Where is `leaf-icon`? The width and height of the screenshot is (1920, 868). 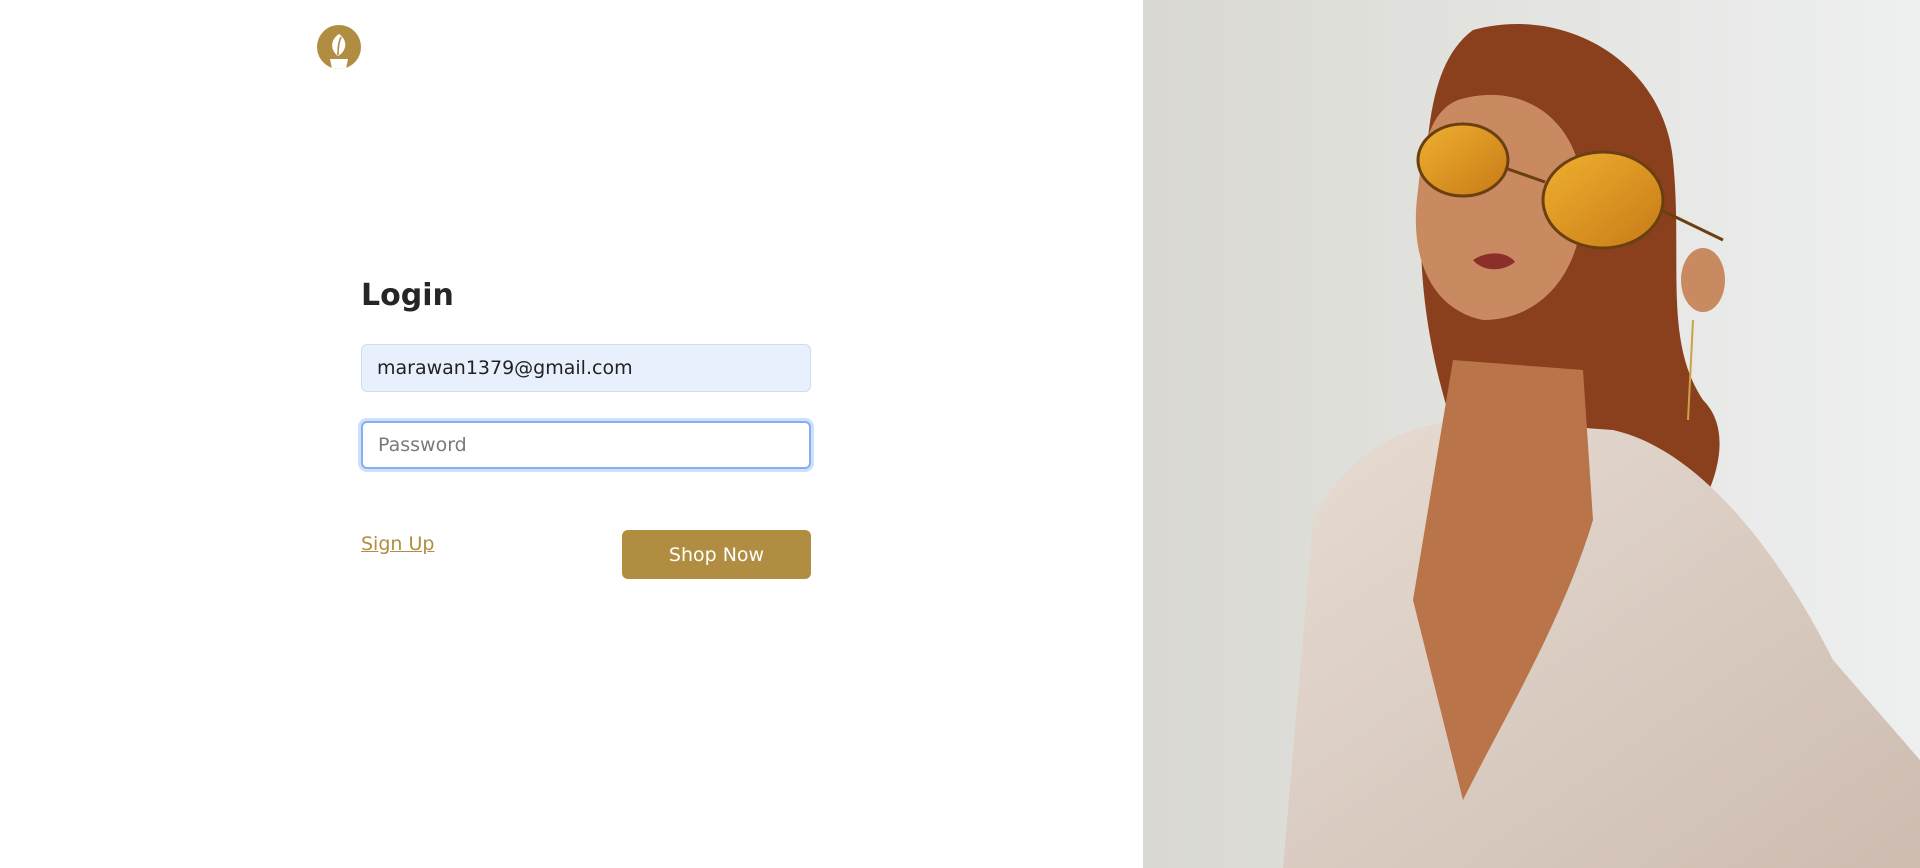 leaf-icon is located at coordinates (339, 51).